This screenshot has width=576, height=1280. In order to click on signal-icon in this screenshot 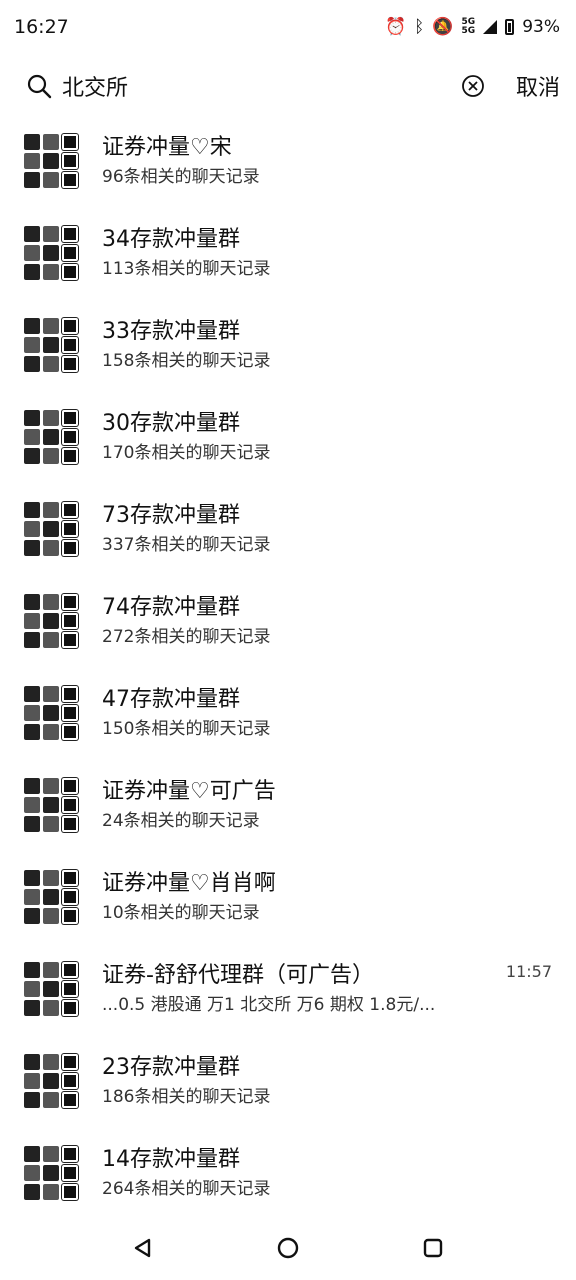, I will do `click(490, 27)`.